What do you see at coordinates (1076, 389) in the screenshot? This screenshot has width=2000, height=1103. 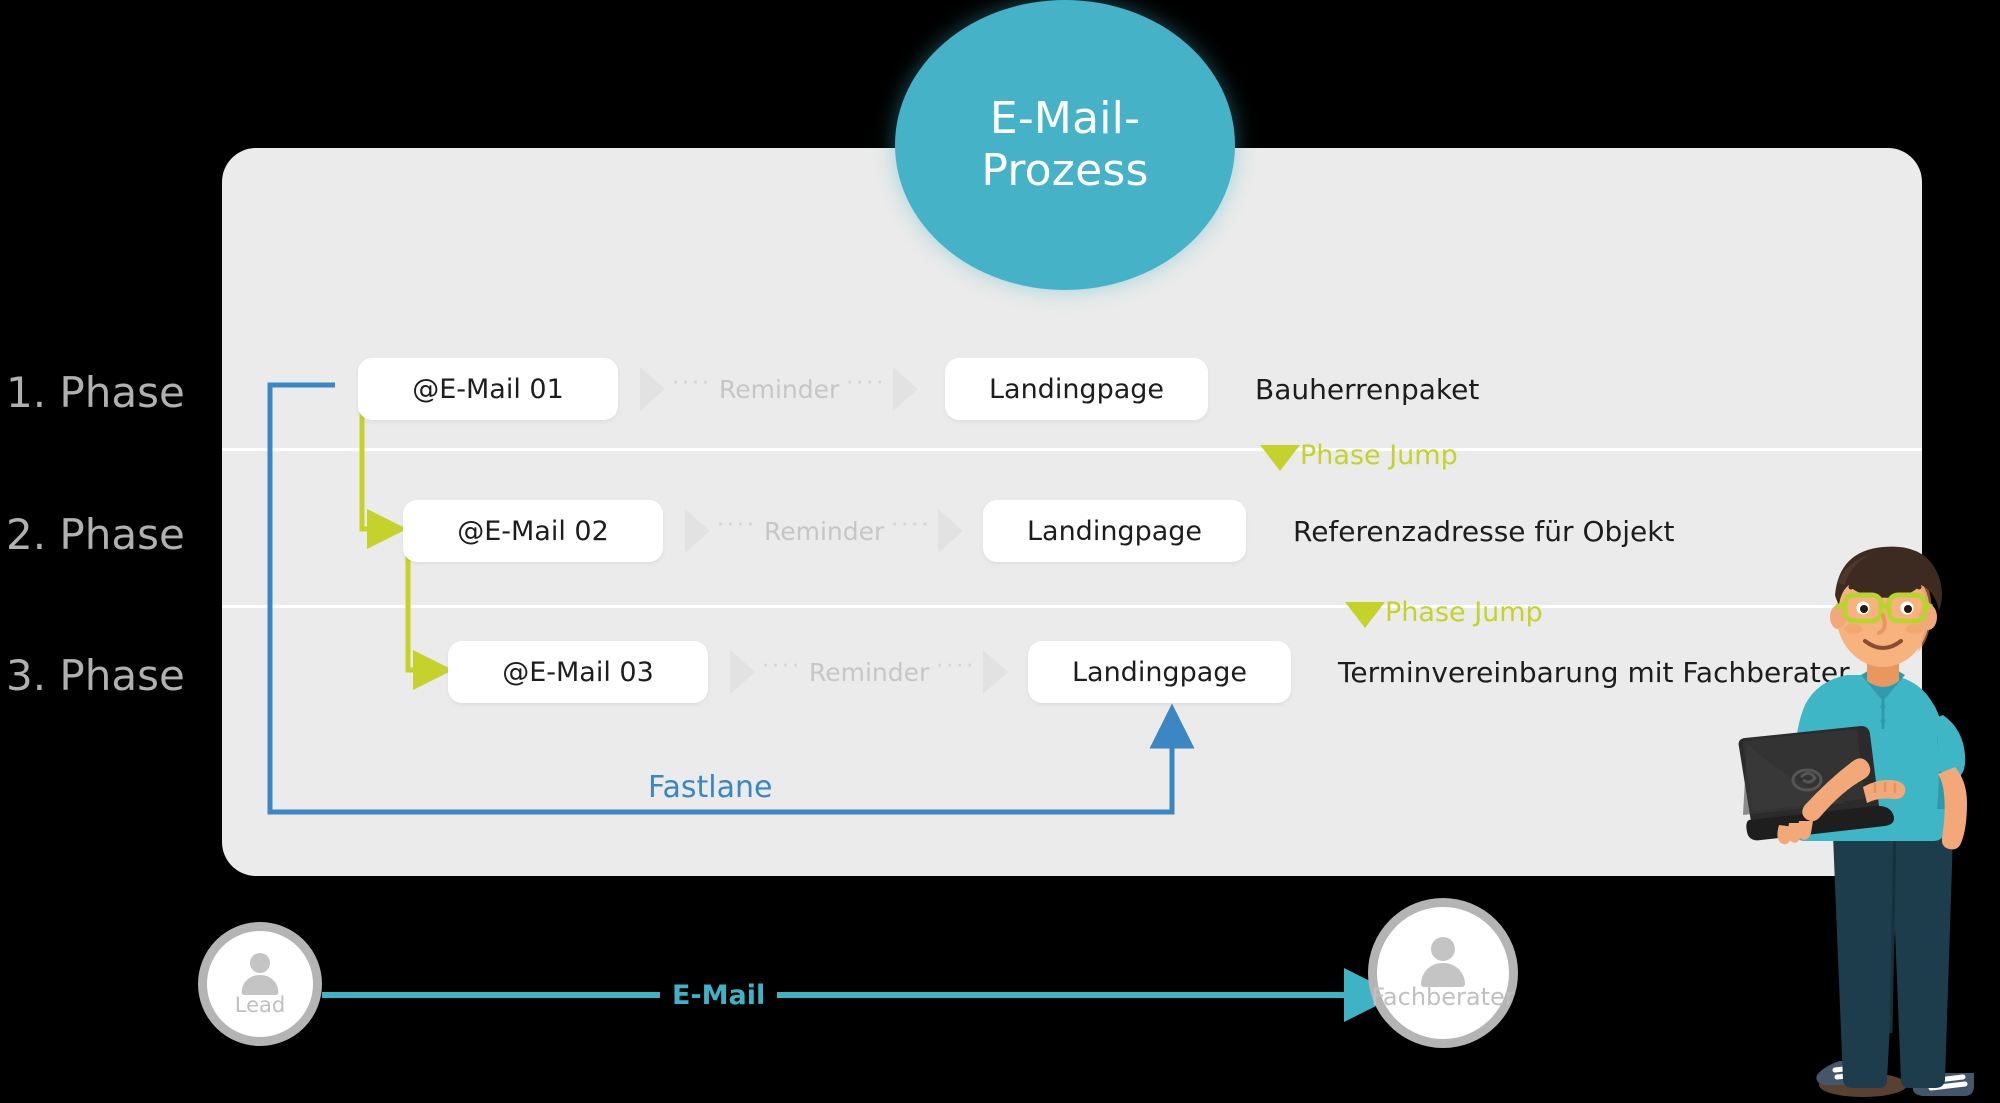 I see `landingpage-node-1: Landingpage` at bounding box center [1076, 389].